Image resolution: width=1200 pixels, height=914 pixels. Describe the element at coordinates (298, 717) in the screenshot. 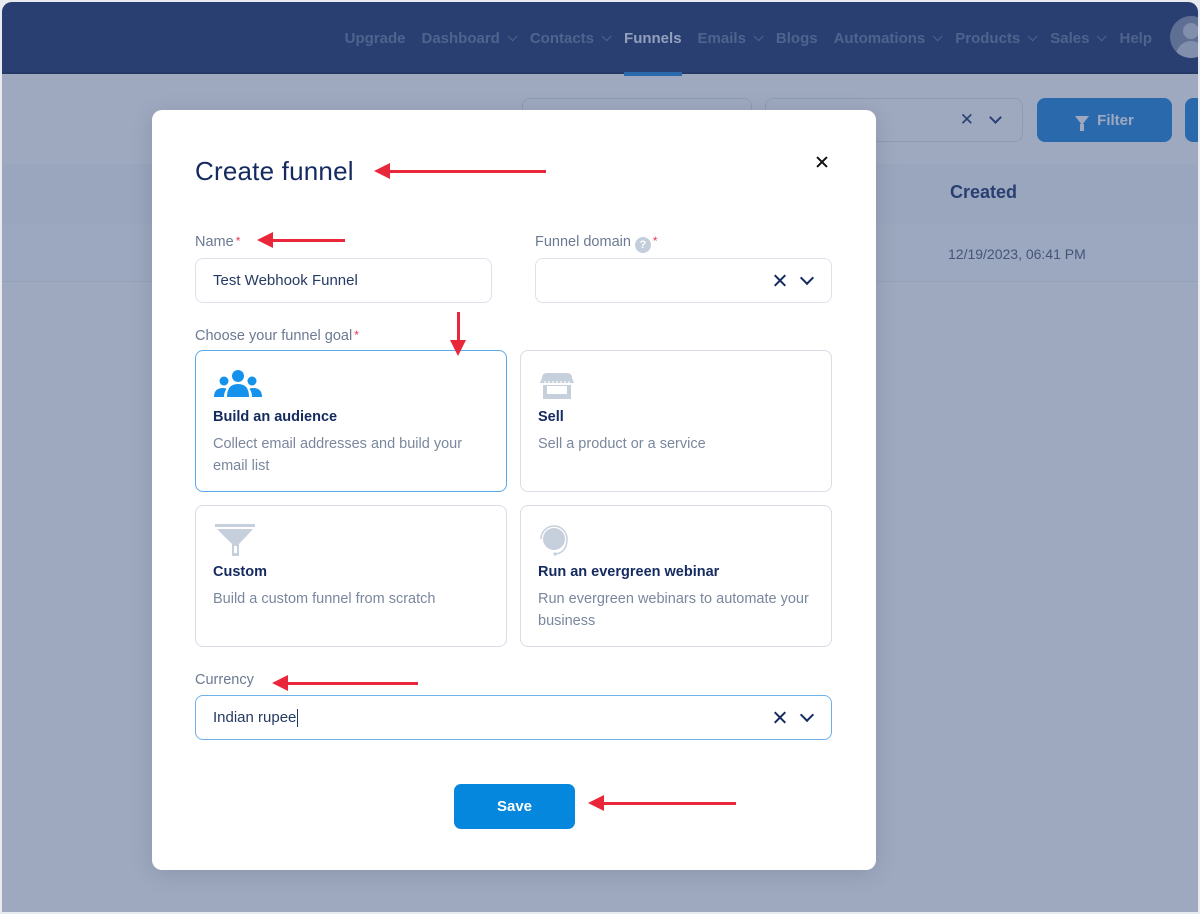

I see `text-cursor` at that location.